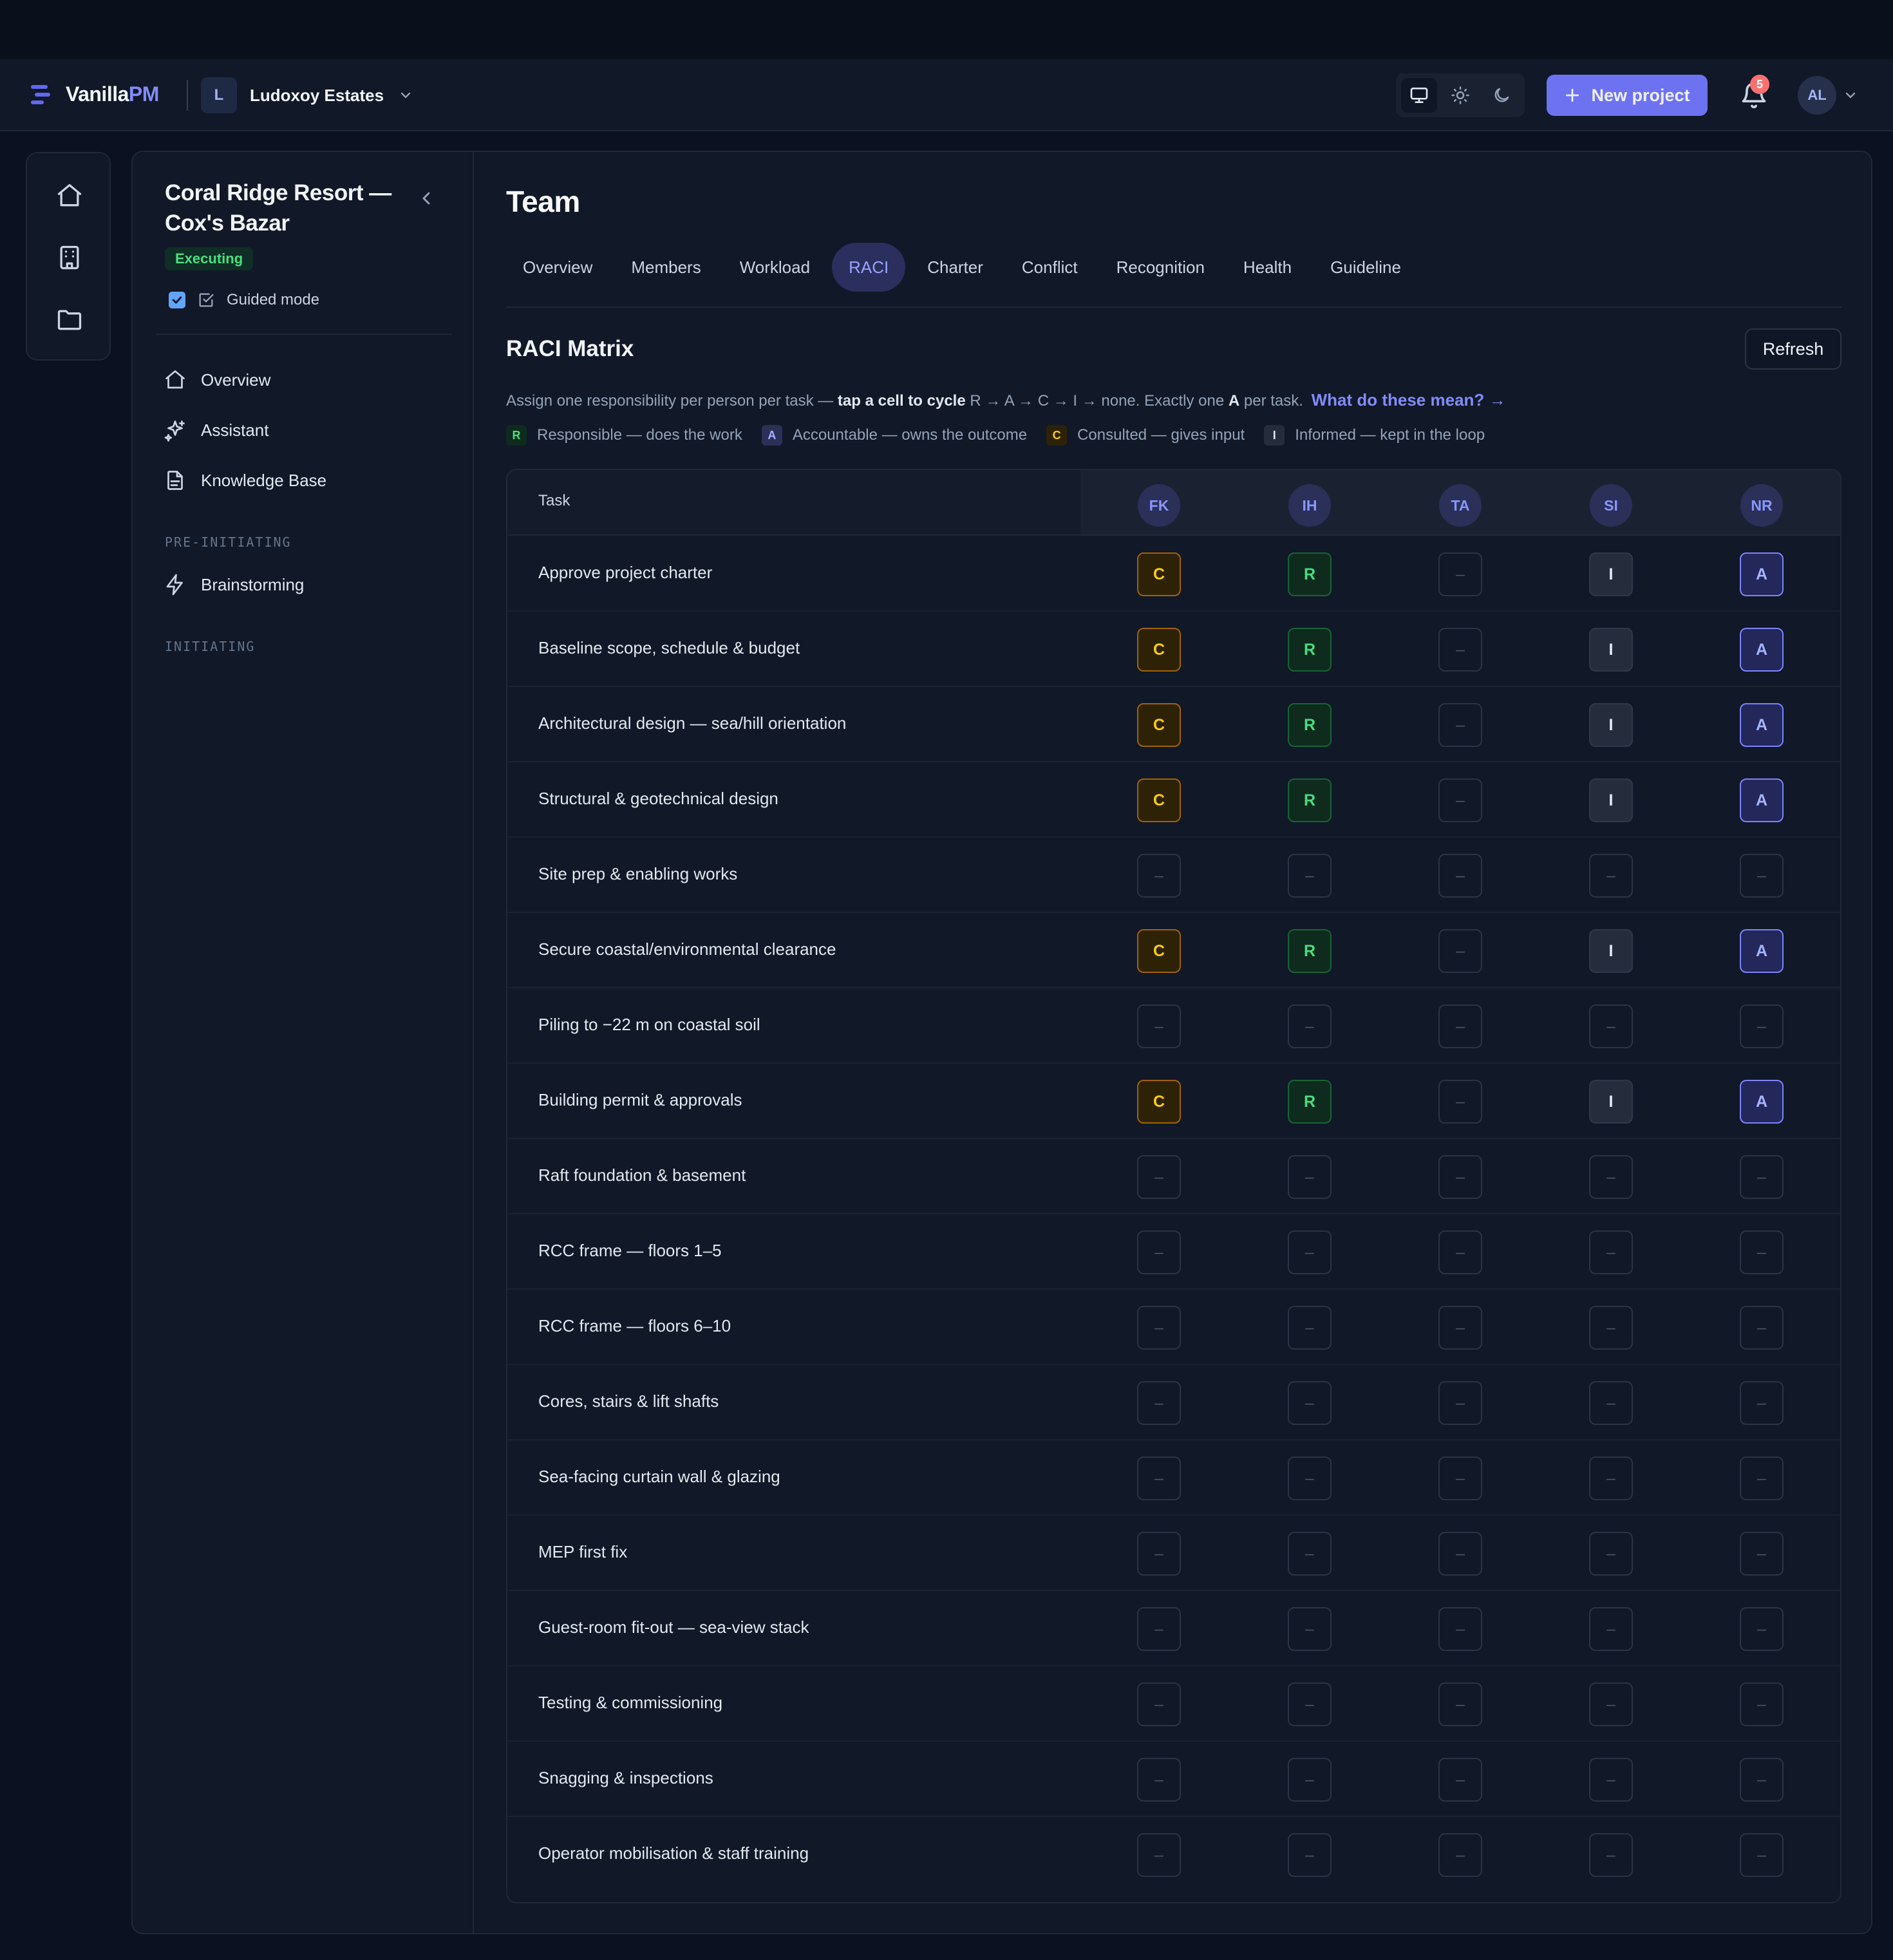 This screenshot has width=1893, height=1960. What do you see at coordinates (177, 300) in the screenshot?
I see `guided-mode-checkbox` at bounding box center [177, 300].